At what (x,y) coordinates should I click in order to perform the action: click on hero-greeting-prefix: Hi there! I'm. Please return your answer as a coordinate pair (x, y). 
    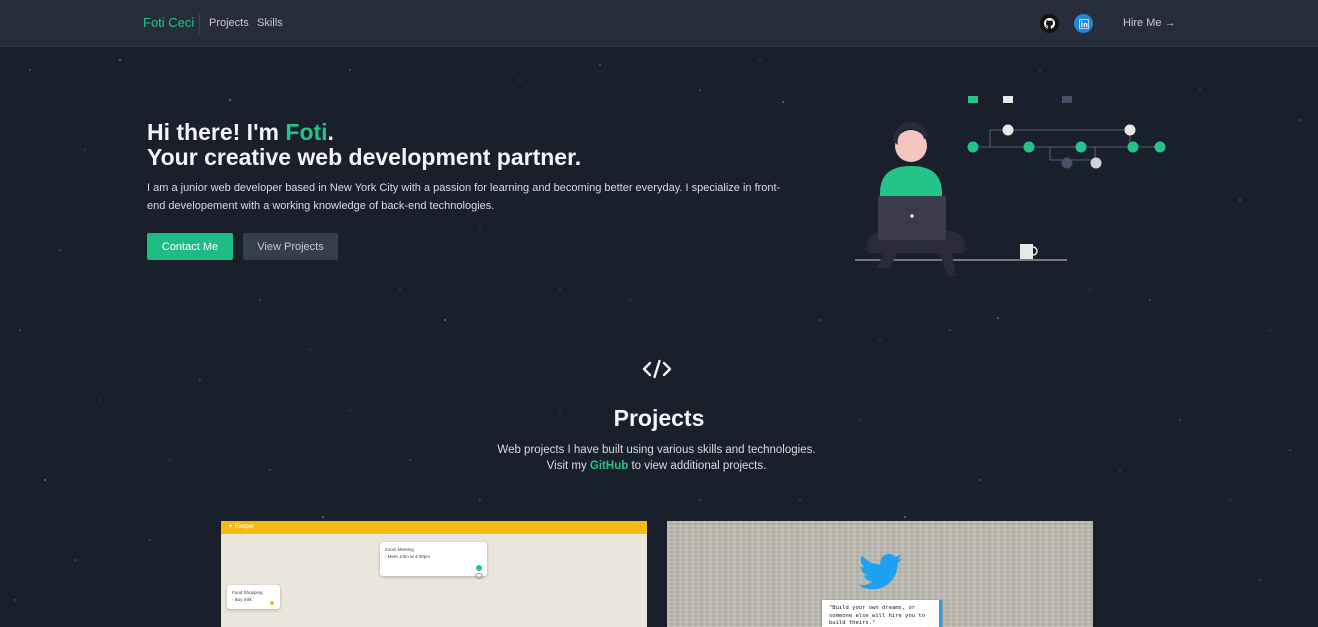
    Looking at the image, I should click on (216, 132).